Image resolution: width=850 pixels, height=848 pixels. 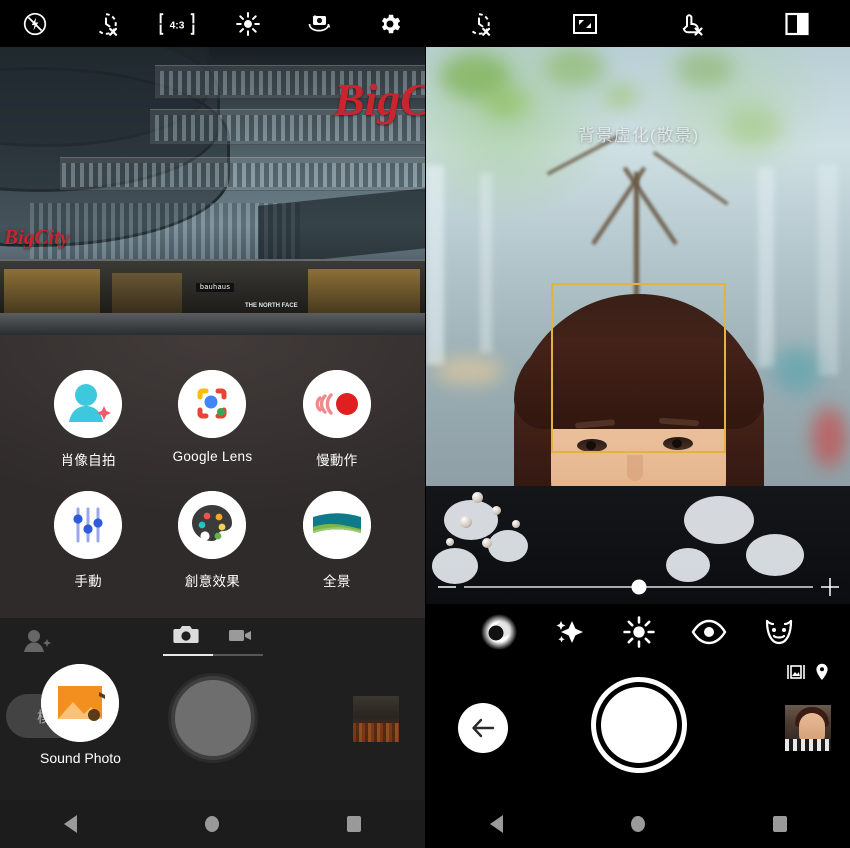 What do you see at coordinates (212, 404) in the screenshot?
I see `google-lens-icon` at bounding box center [212, 404].